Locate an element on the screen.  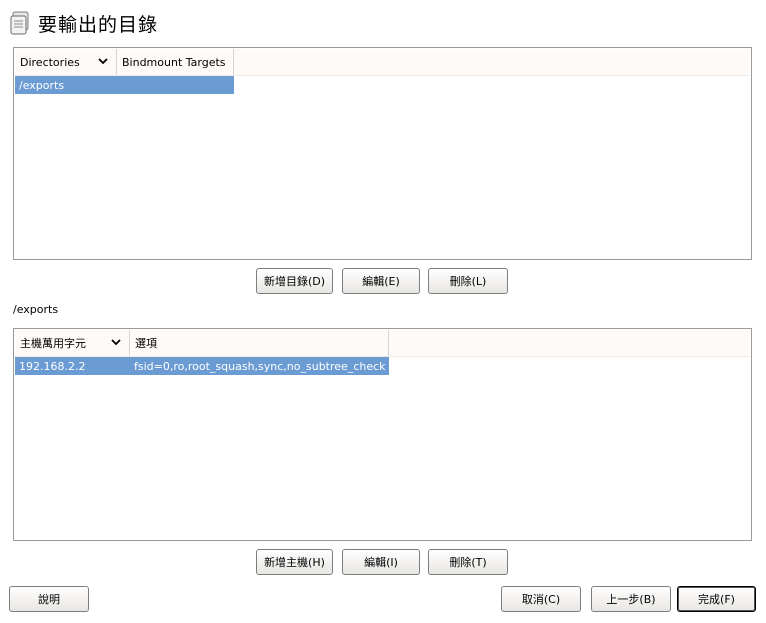
page-title: 要輸出的目錄 is located at coordinates (98, 24).